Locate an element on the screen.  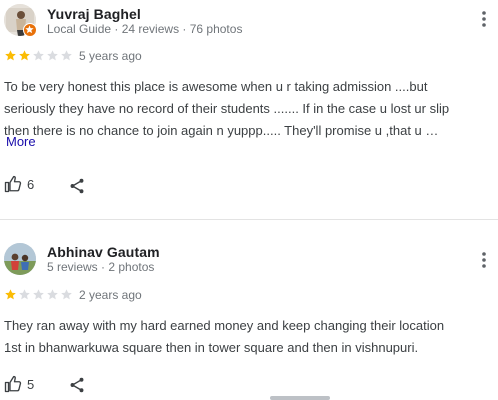
local-guide-badge-icon is located at coordinates (30, 30).